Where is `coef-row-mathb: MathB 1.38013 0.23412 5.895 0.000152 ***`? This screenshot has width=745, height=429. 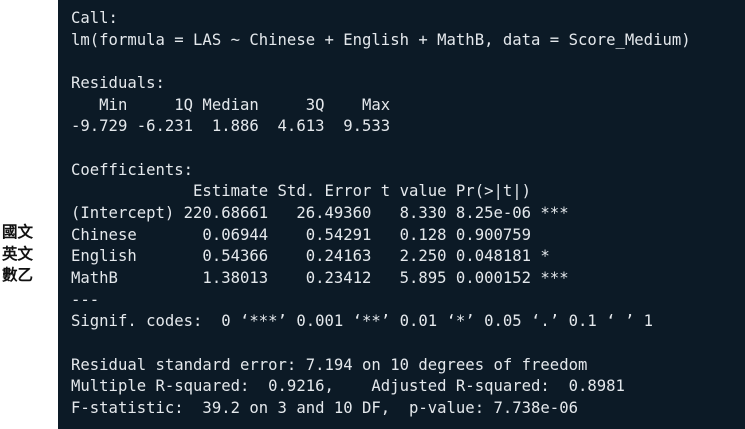 coef-row-mathb: MathB 1.38013 0.23412 5.895 0.000152 *** is located at coordinates (320, 277).